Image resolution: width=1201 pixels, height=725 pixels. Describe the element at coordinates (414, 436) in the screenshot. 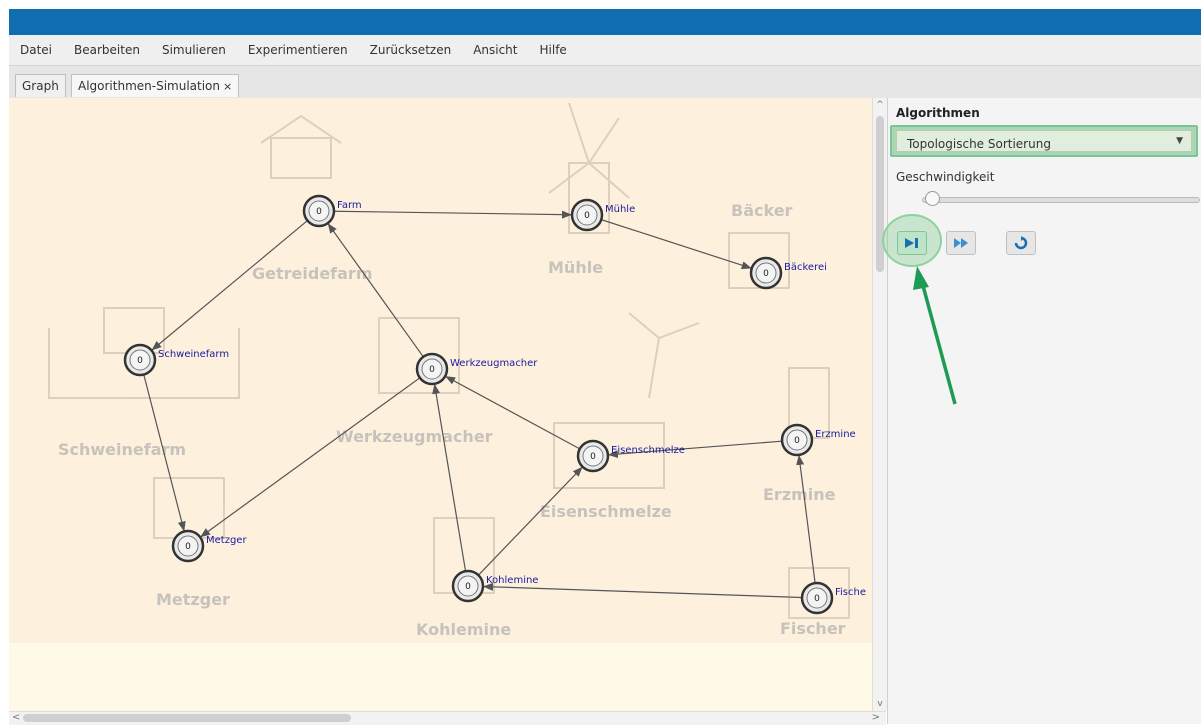

I see `bg-label-werkzeugmacher: Werkzeugmacher` at that location.